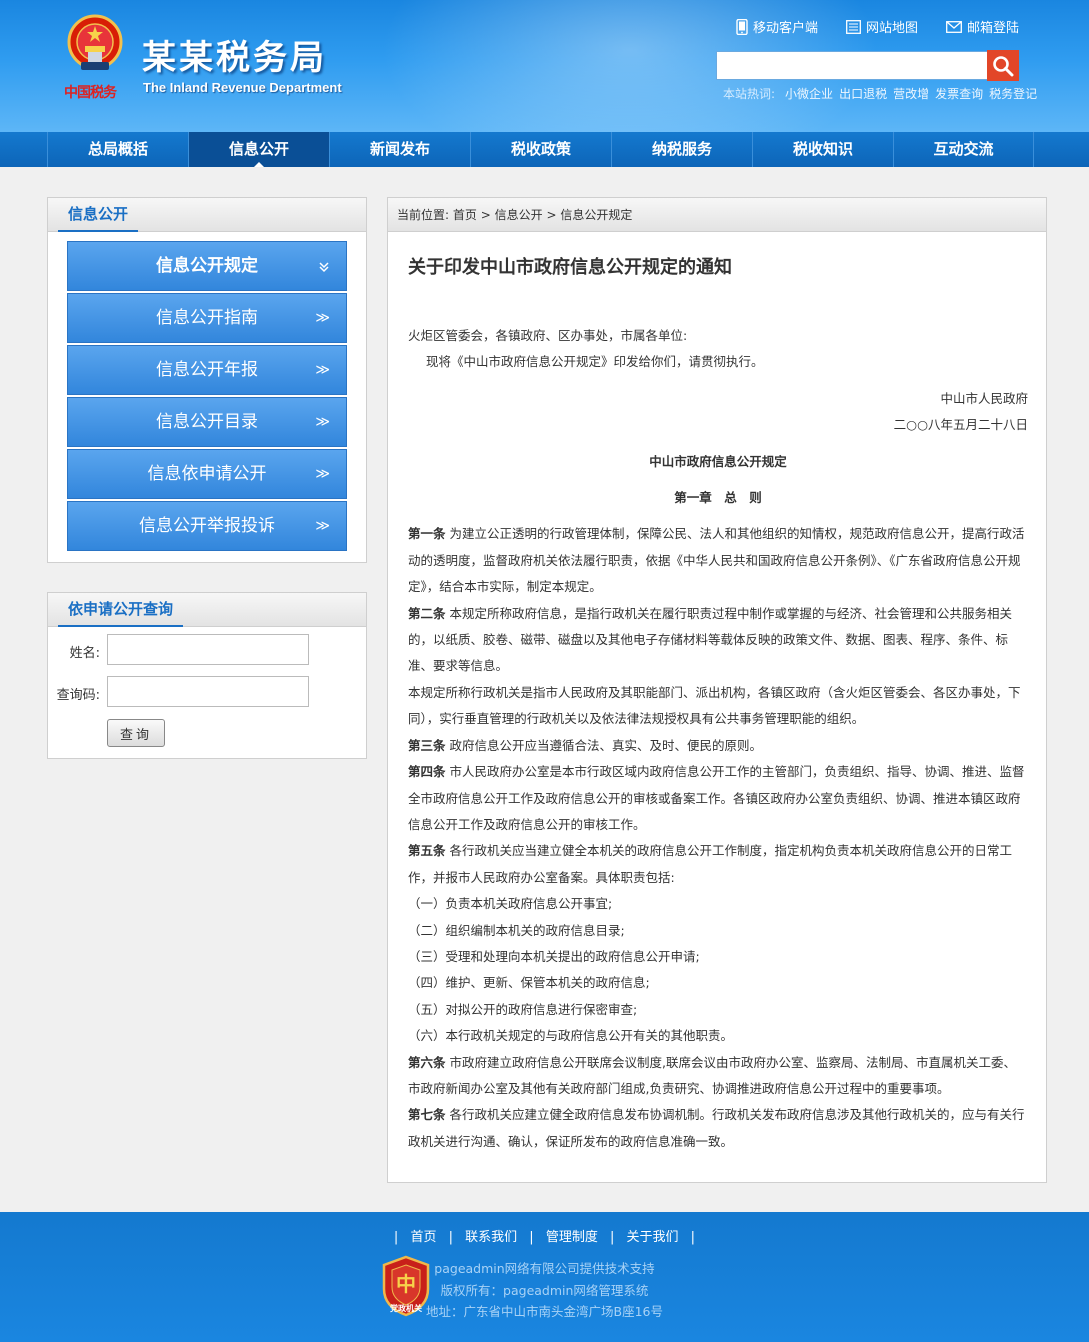  What do you see at coordinates (423, 1237) in the screenshot?
I see `footer-link-home: 首页` at bounding box center [423, 1237].